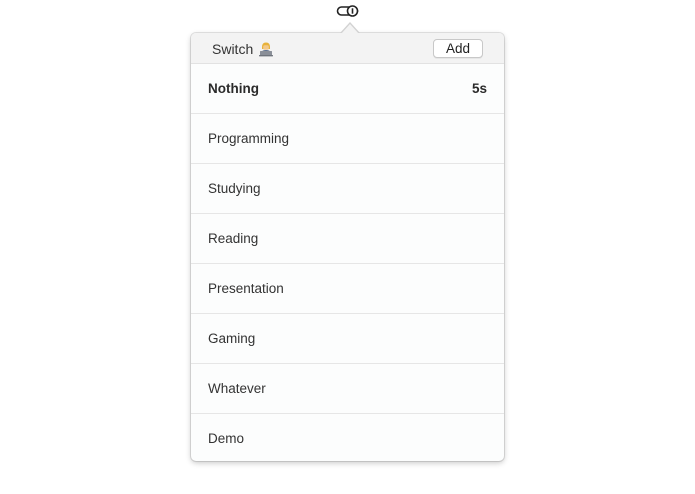 Image resolution: width=695 pixels, height=494 pixels. What do you see at coordinates (347, 189) in the screenshot?
I see `list-item-studying: Studying` at bounding box center [347, 189].